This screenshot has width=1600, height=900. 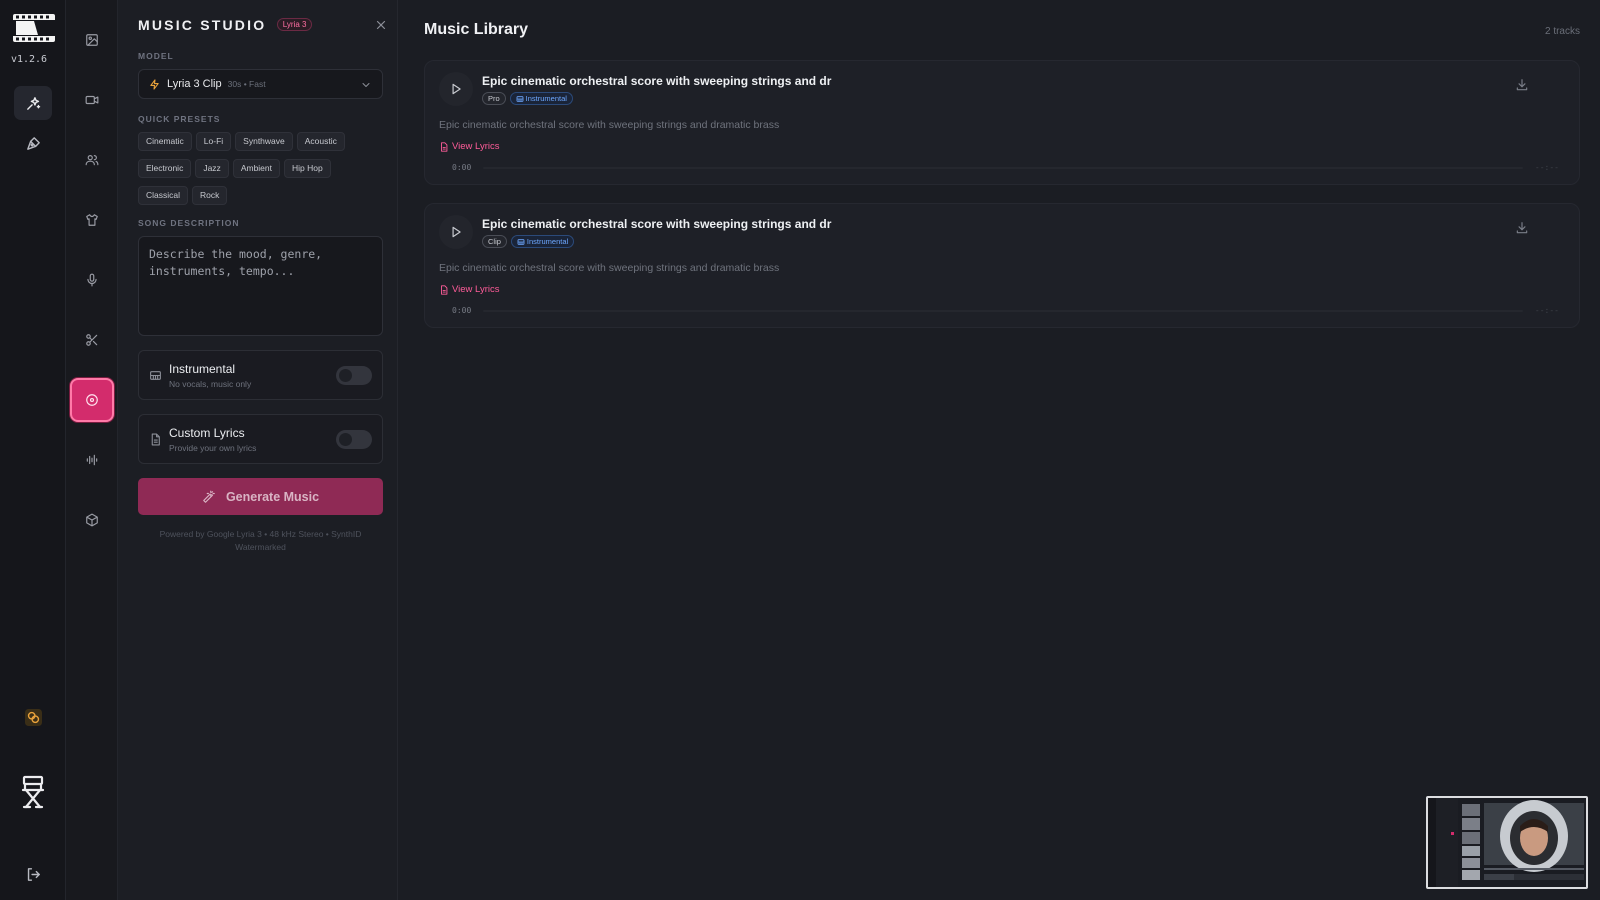 I want to click on scissors-icon, so click(x=92, y=340).